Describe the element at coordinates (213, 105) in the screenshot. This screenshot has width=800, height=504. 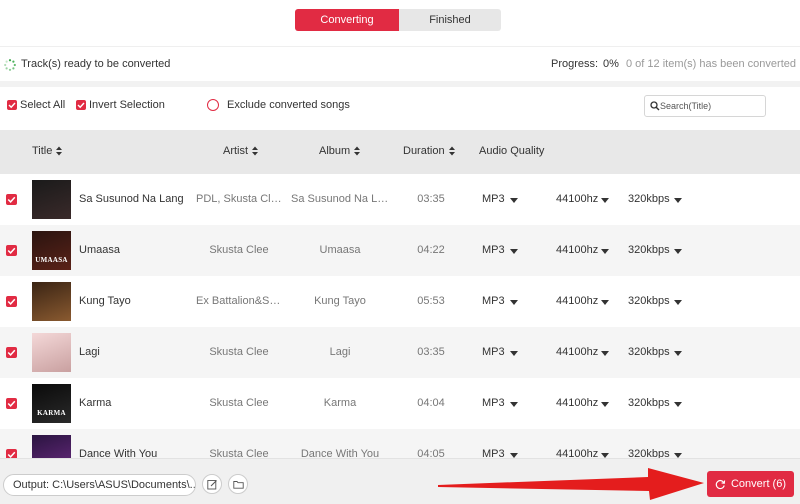
I see `exclude-converted-radio` at that location.